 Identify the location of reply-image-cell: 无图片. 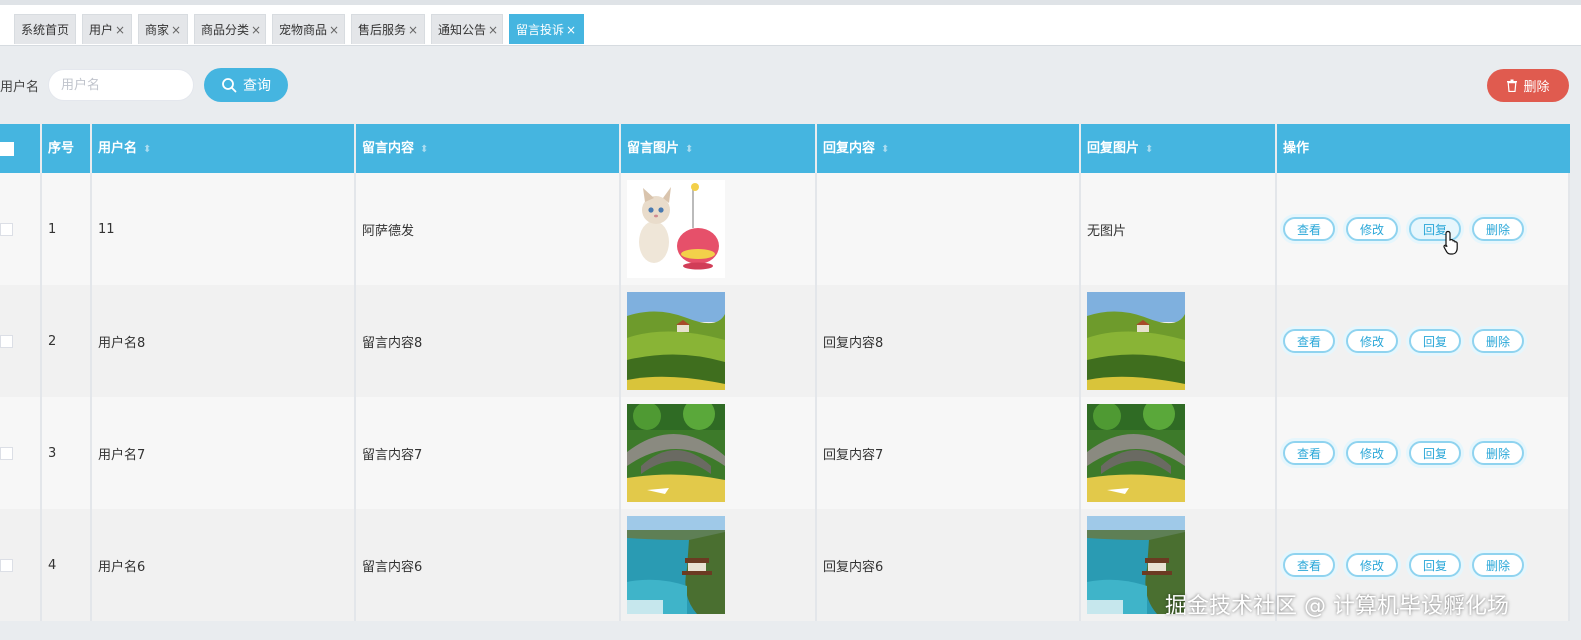
(1179, 229).